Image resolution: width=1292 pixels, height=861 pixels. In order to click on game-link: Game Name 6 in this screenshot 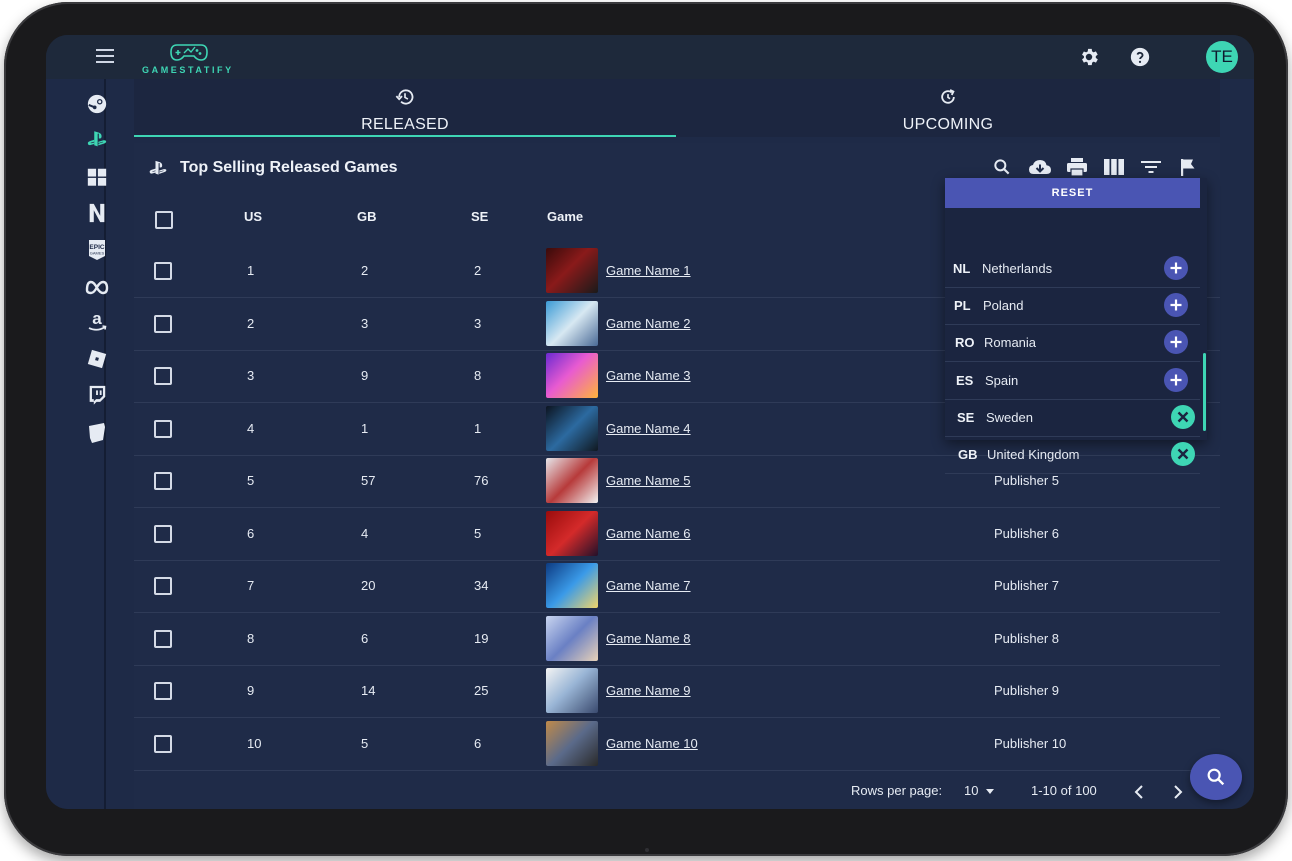, I will do `click(648, 533)`.